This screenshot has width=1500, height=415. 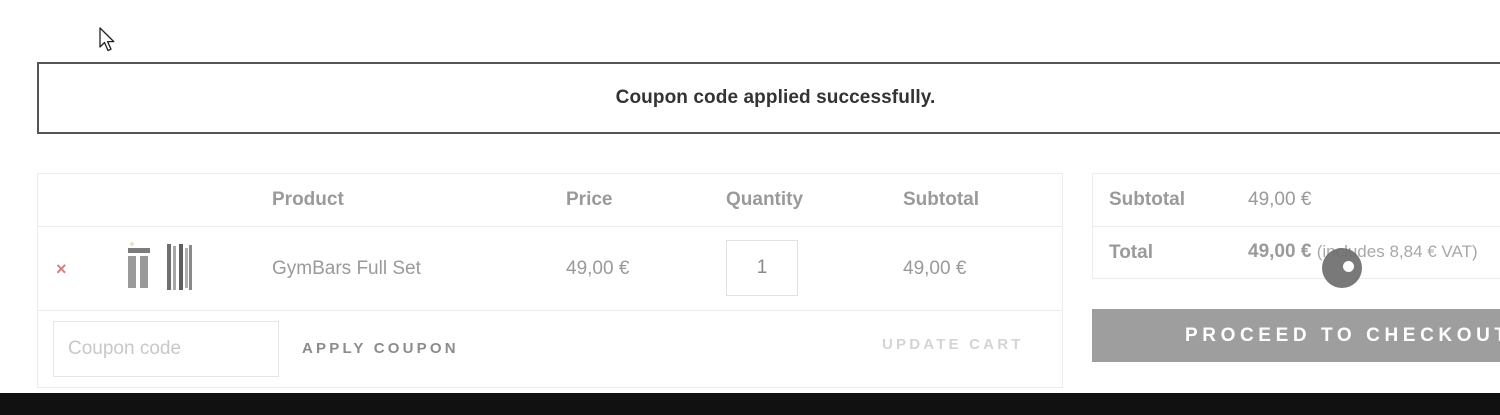 What do you see at coordinates (589, 199) in the screenshot?
I see `header-price: Price` at bounding box center [589, 199].